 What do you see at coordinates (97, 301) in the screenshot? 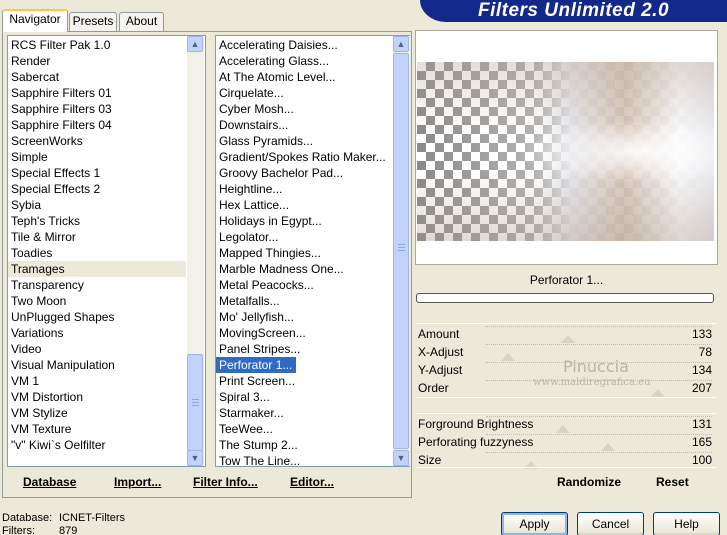
I see `category-item: Two Moon` at bounding box center [97, 301].